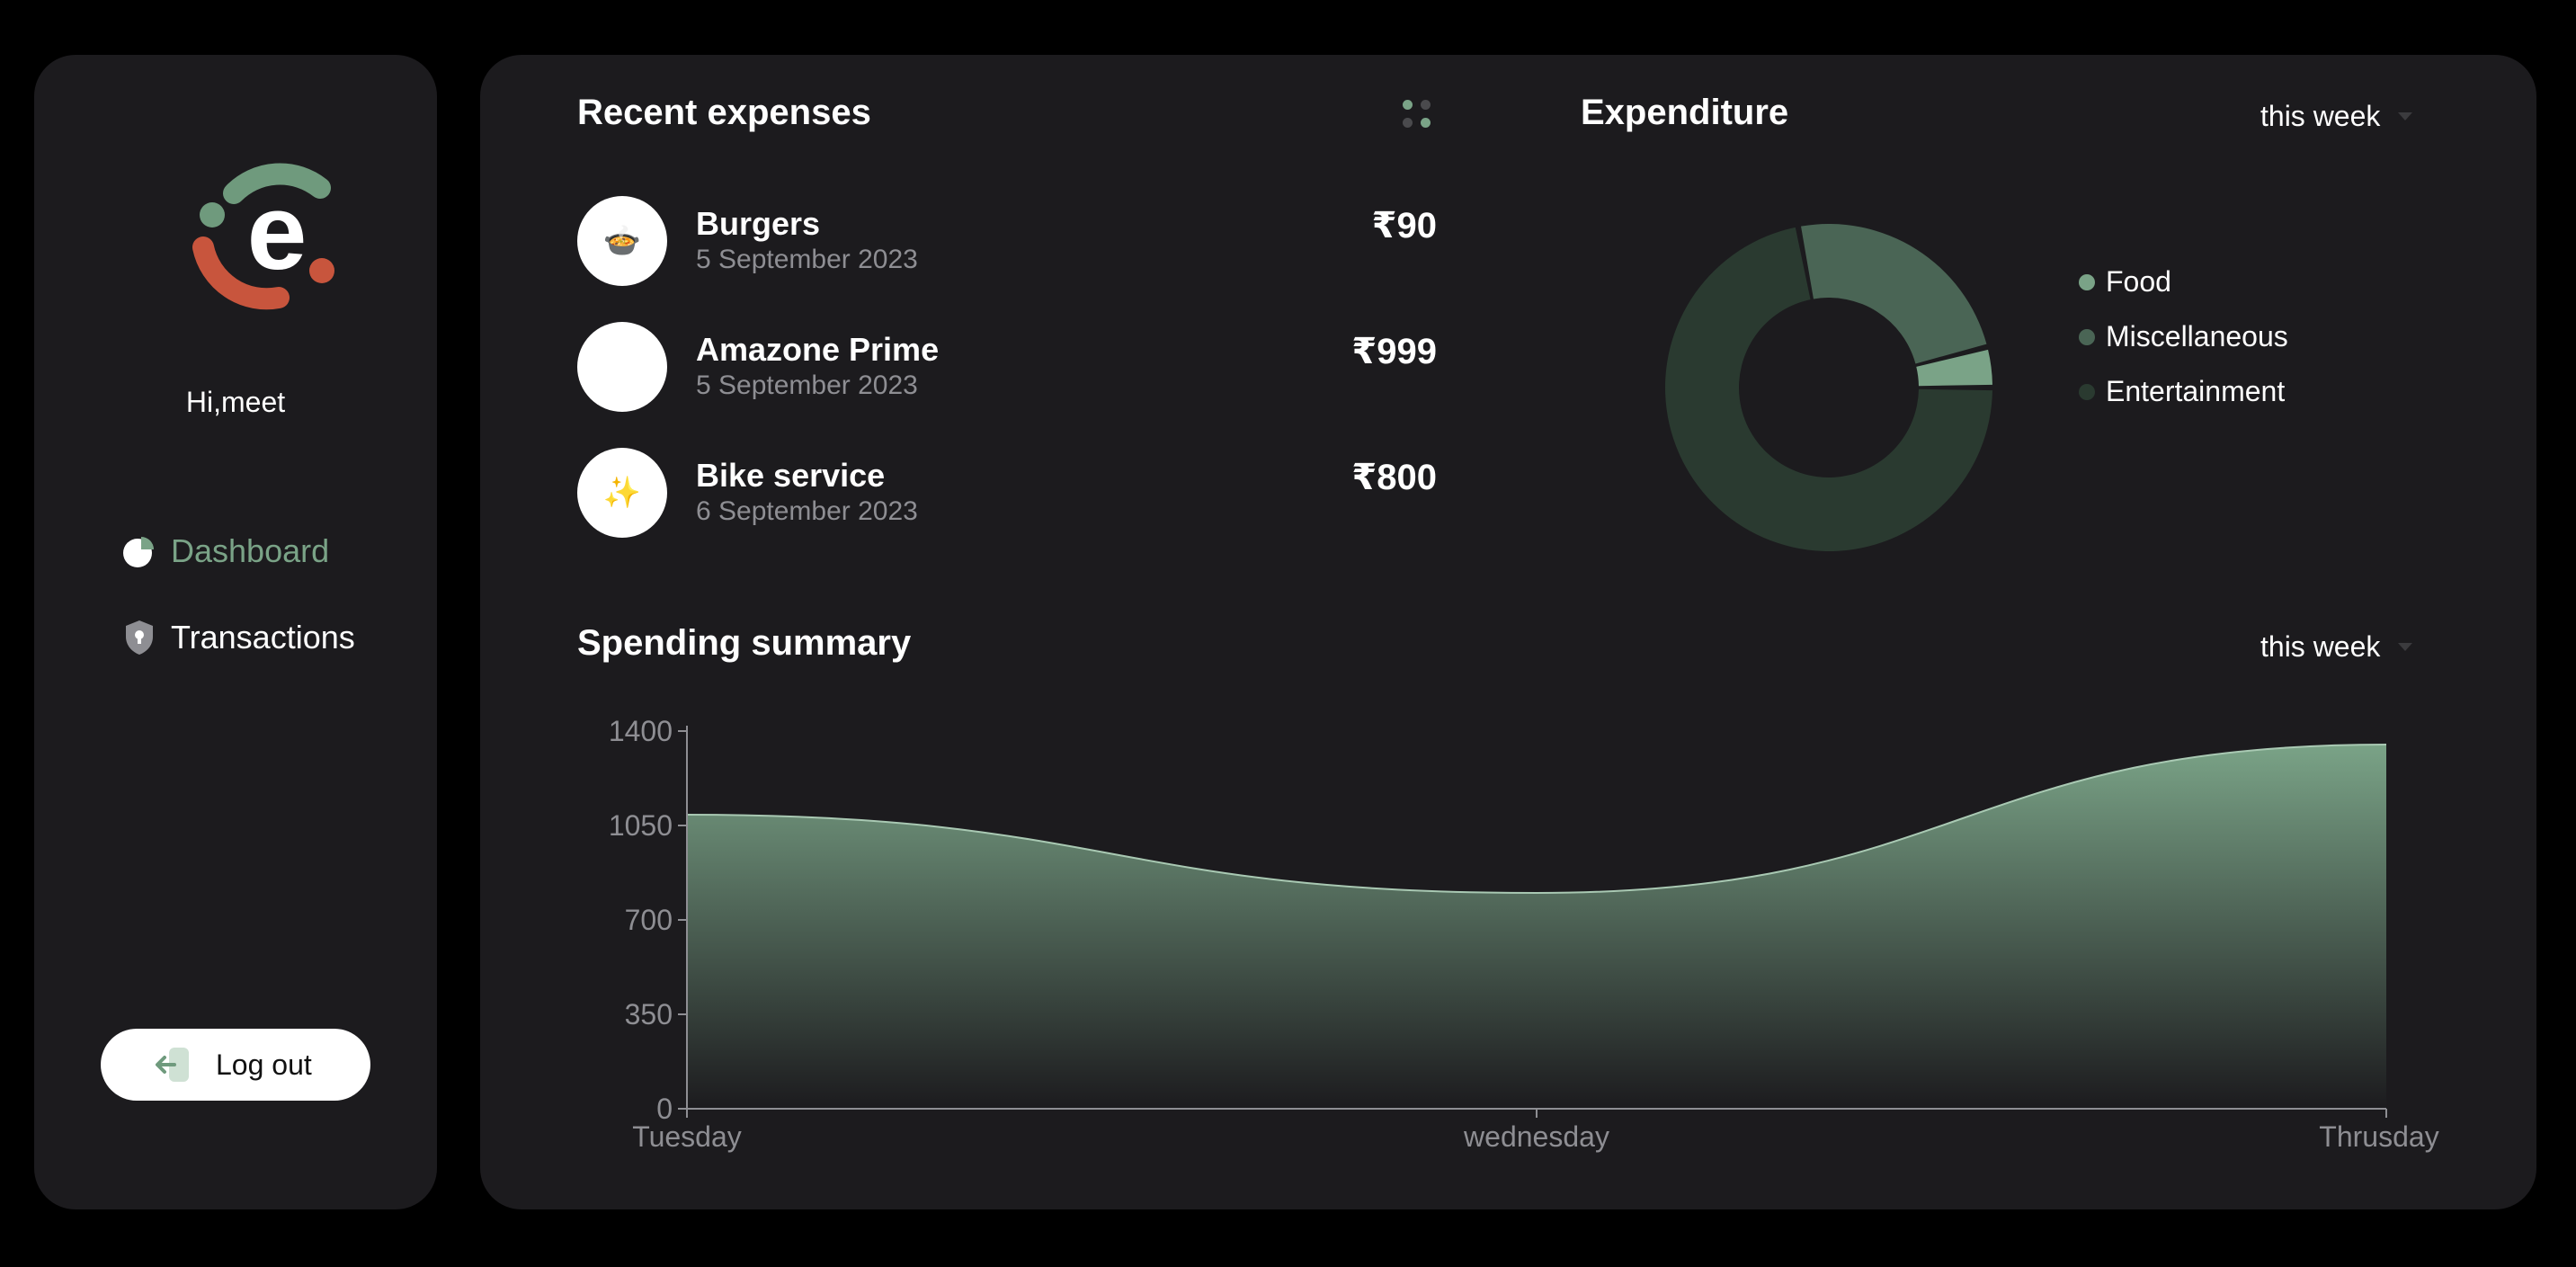 The height and width of the screenshot is (1267, 2576). What do you see at coordinates (1536, 1136) in the screenshot?
I see `x-tick-label: wednesday` at bounding box center [1536, 1136].